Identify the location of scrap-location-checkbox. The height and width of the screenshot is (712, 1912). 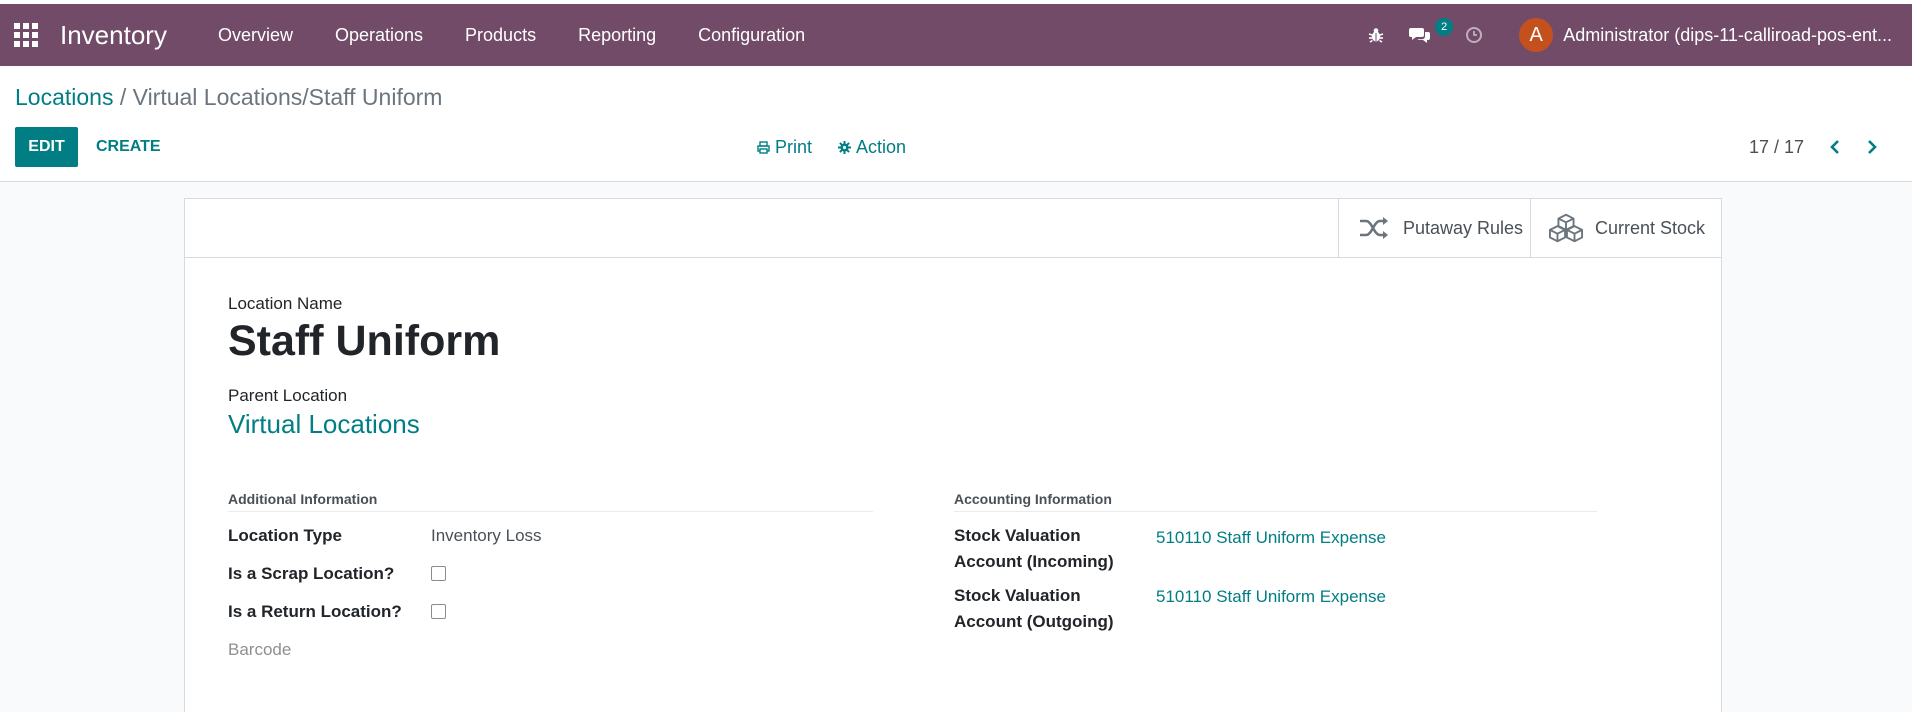
(438, 573).